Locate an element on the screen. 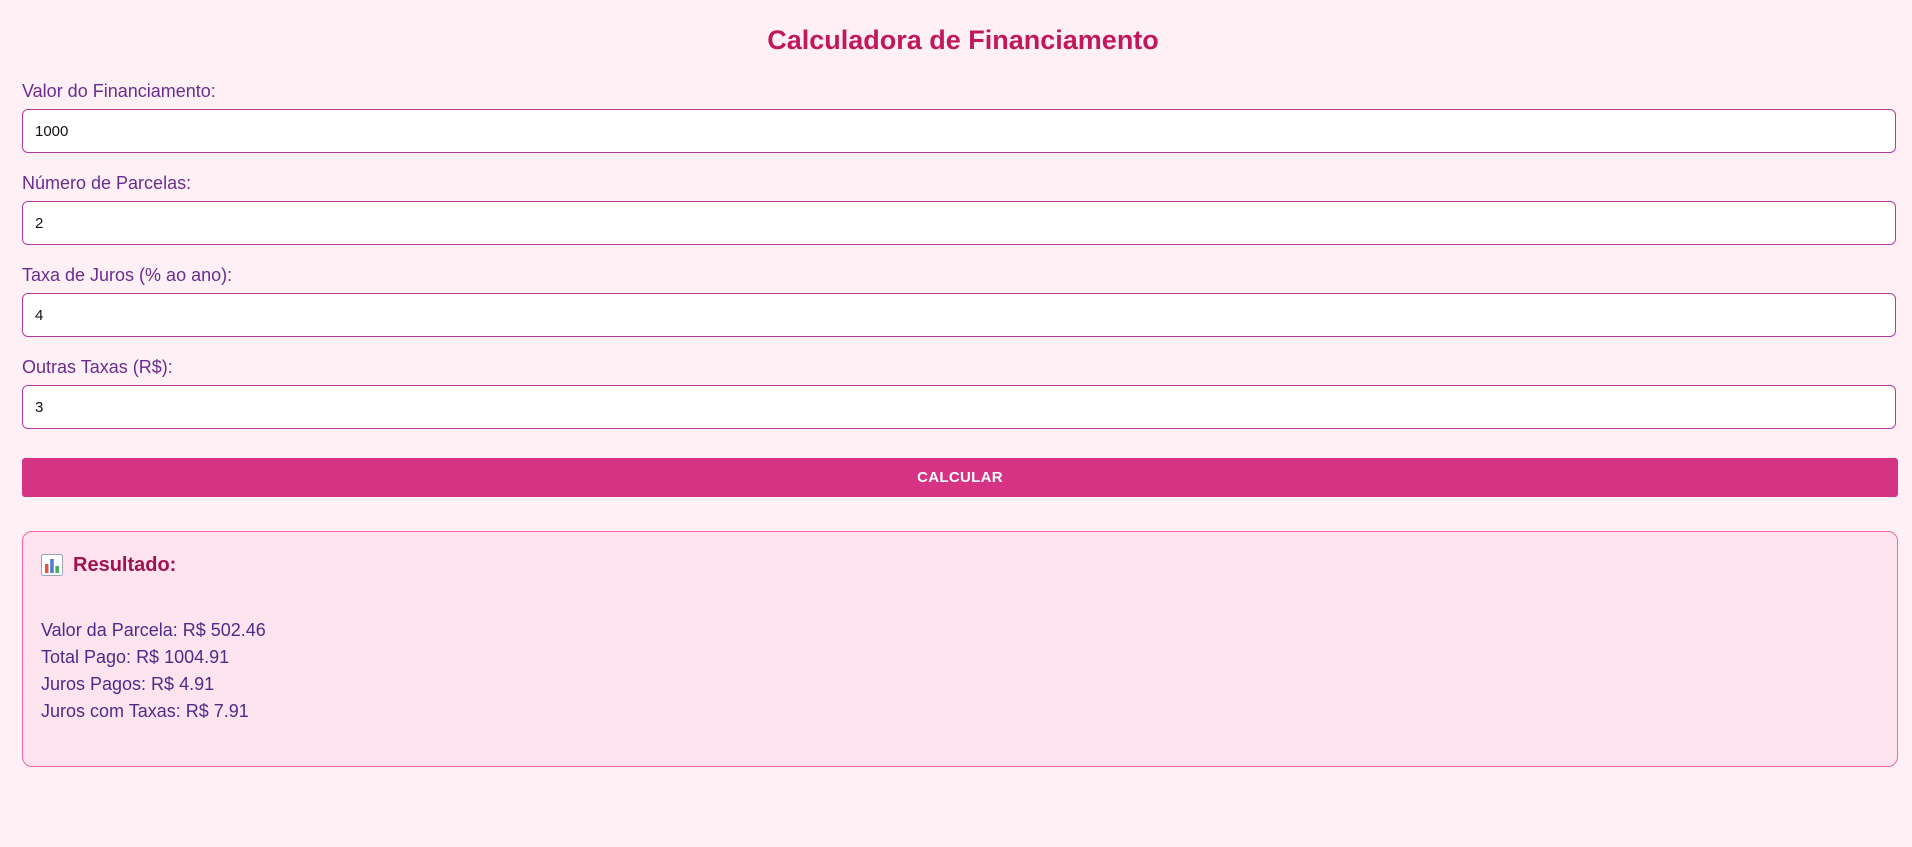 This screenshot has height=847, width=1912. interest-with-fees: Juros com Taxas: R$ 7.91 is located at coordinates (145, 711).